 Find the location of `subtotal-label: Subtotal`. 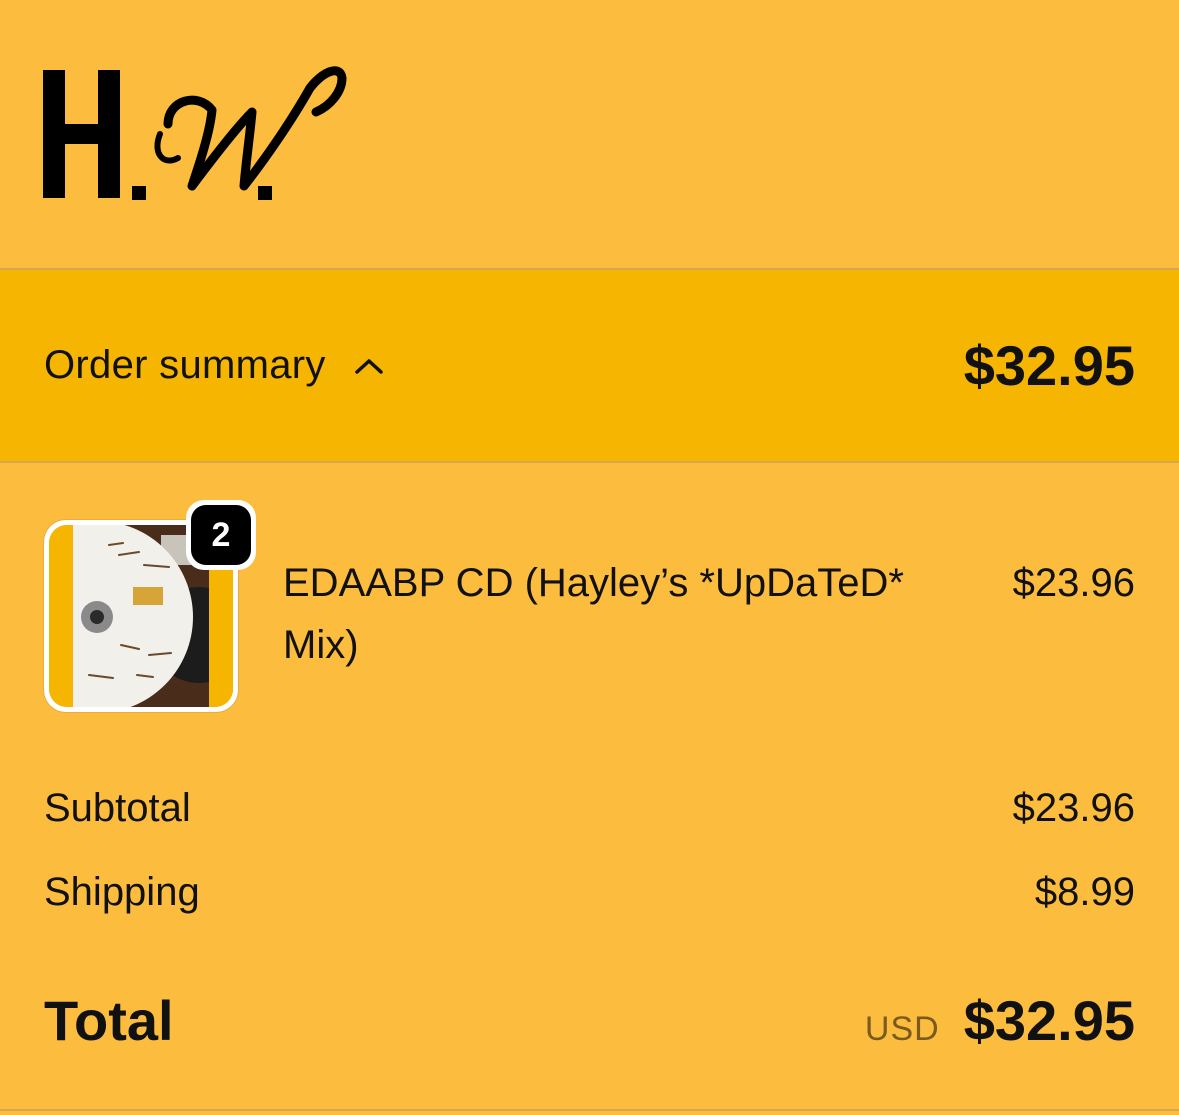

subtotal-label: Subtotal is located at coordinates (117, 807).